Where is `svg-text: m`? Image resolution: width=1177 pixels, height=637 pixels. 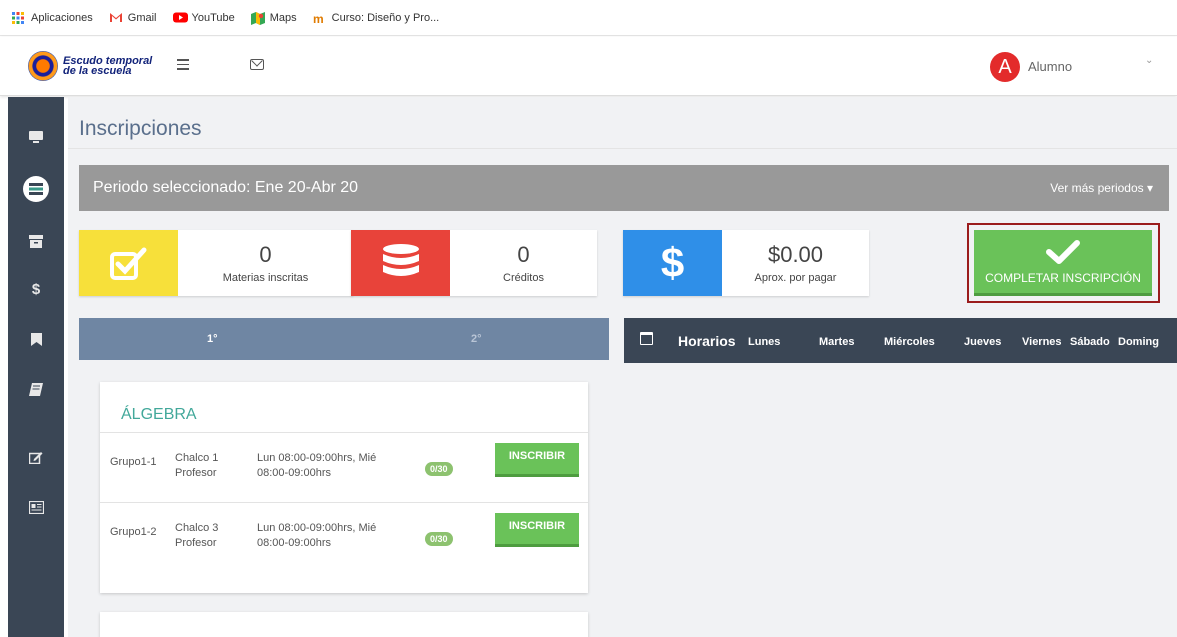
svg-text: m is located at coordinates (318, 18).